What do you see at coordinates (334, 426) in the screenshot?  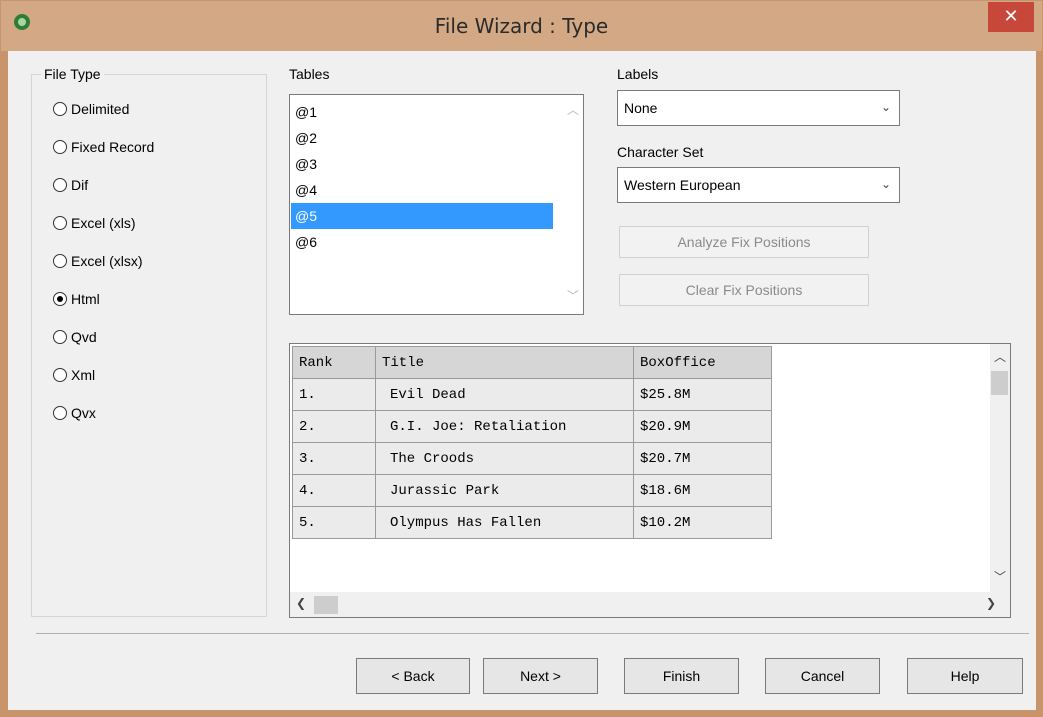 I see `table-cell: 2.` at bounding box center [334, 426].